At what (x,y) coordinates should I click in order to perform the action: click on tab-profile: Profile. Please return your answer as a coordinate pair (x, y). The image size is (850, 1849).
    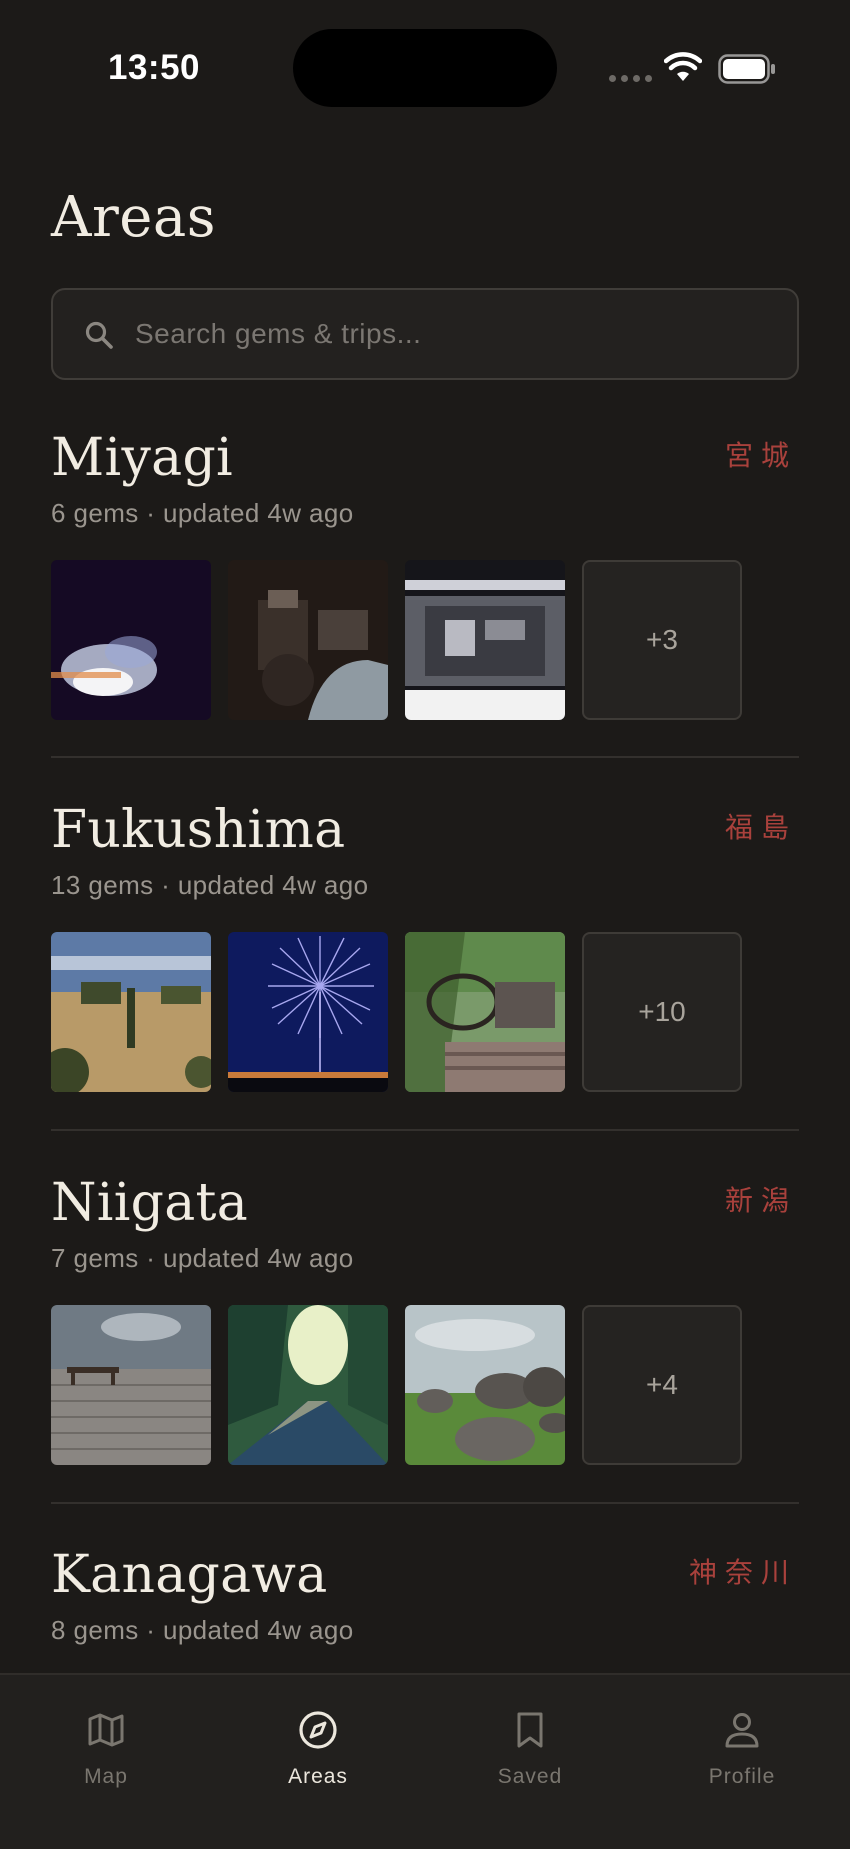
    Looking at the image, I should click on (742, 1740).